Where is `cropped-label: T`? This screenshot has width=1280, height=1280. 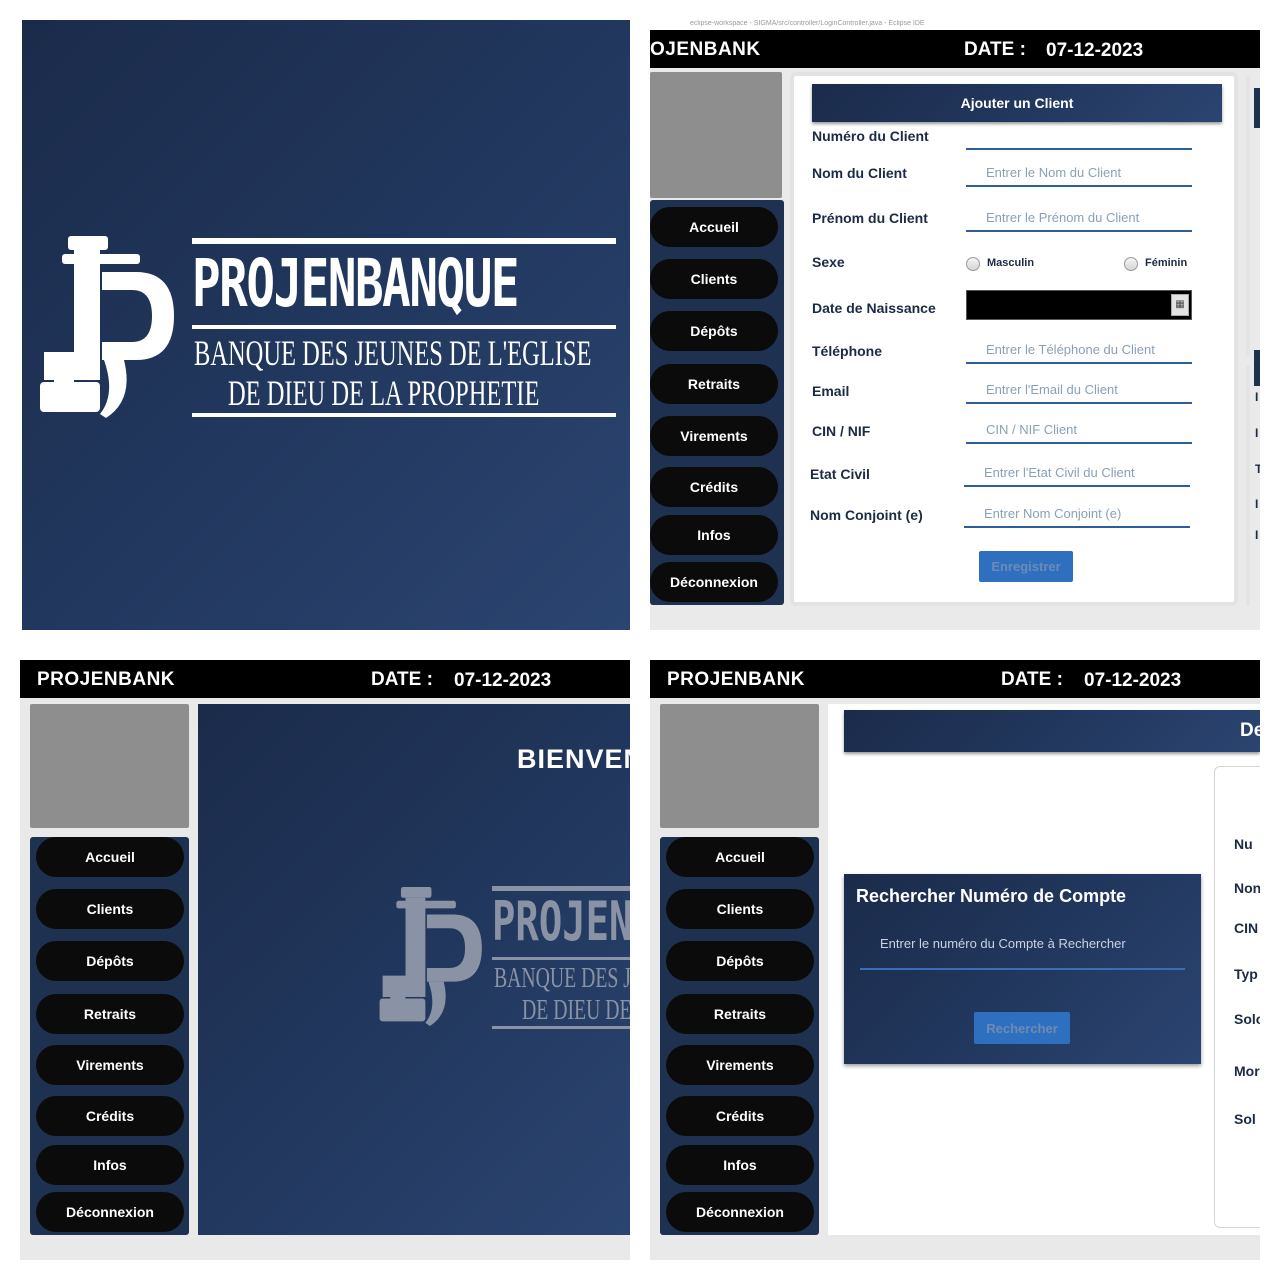 cropped-label: T is located at coordinates (1257, 469).